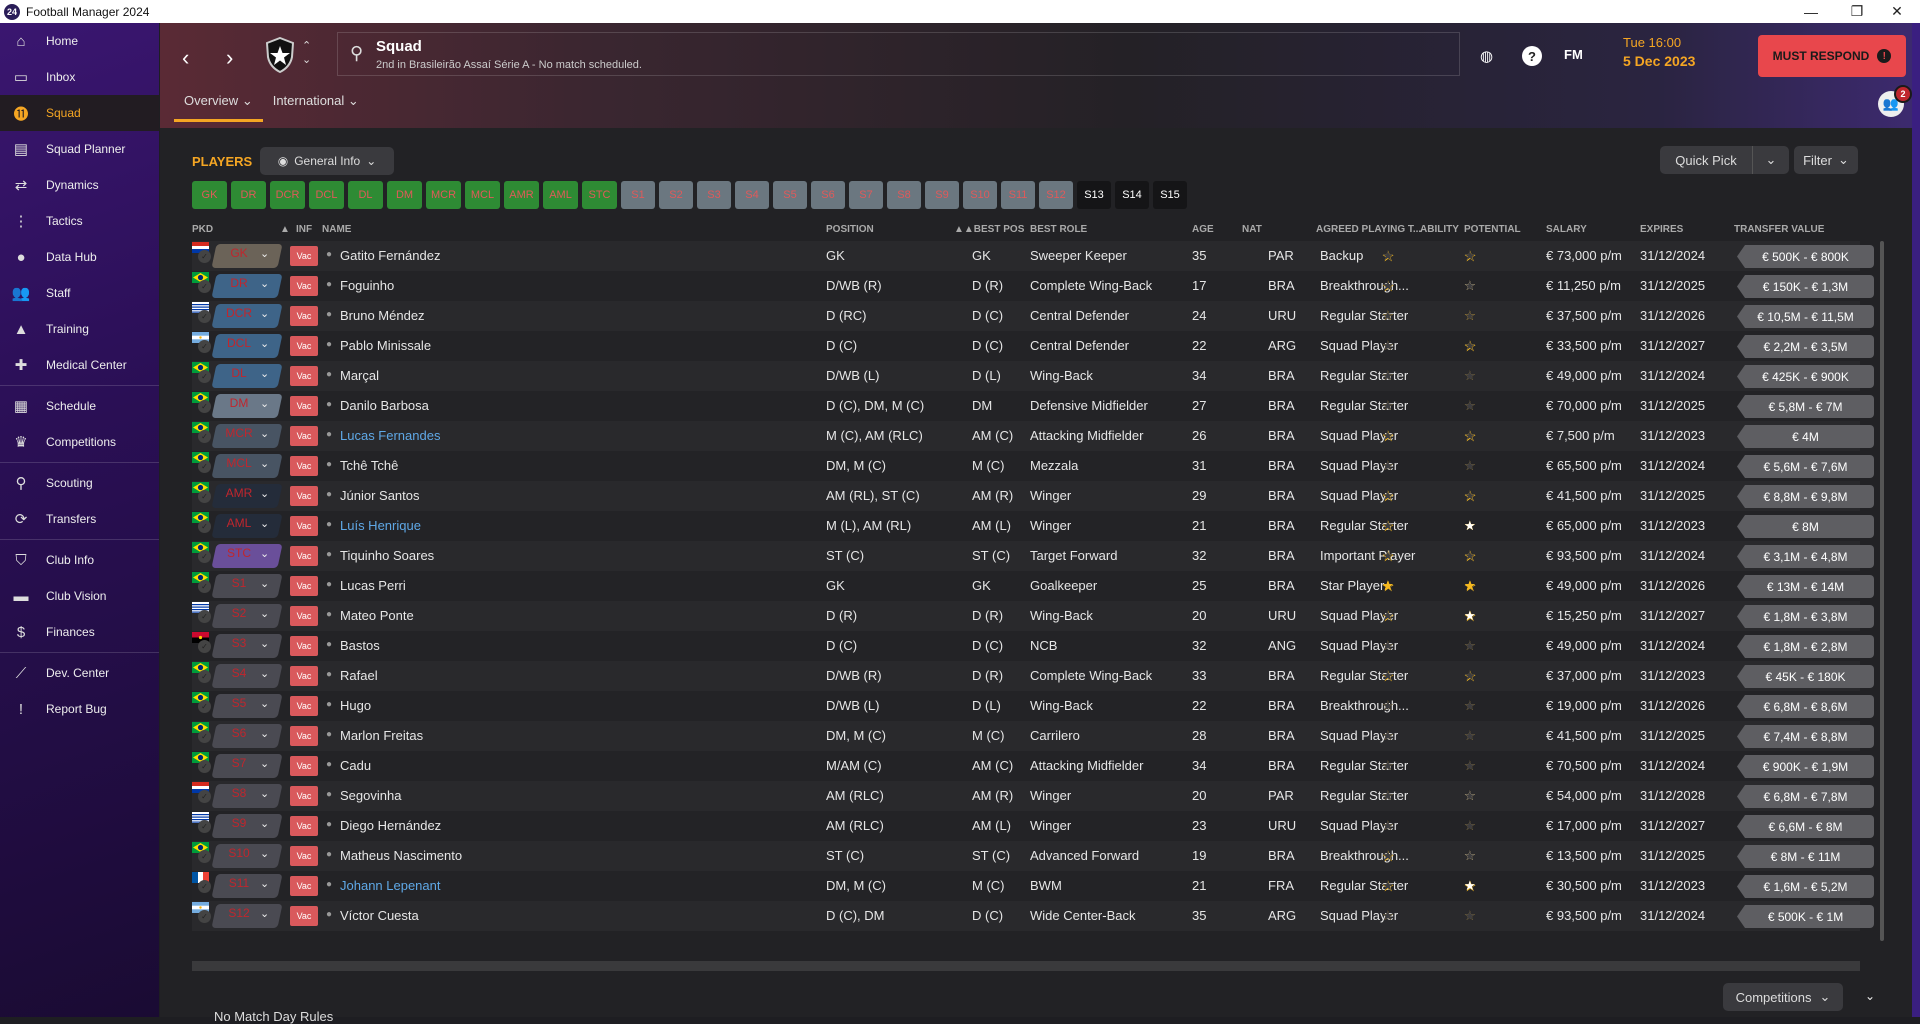 The height and width of the screenshot is (1024, 1920). Describe the element at coordinates (79, 41) in the screenshot. I see `sidebar-item-home: ⌂ Home` at that location.